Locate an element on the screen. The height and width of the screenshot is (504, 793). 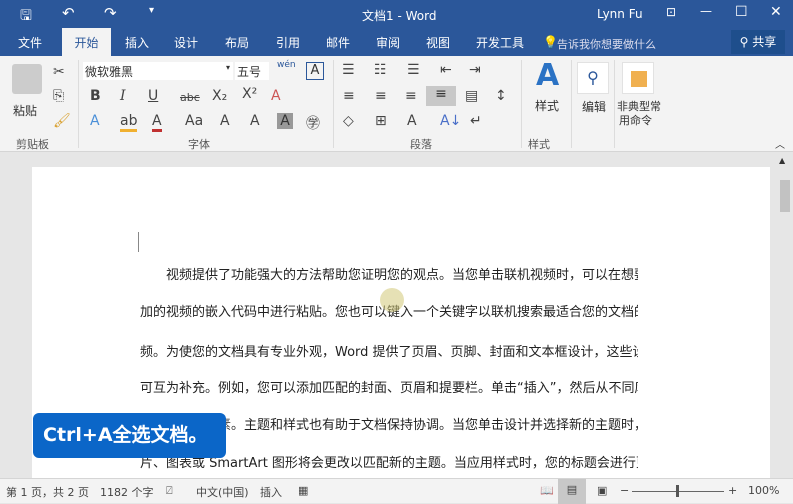
show-marks-icon: ↵ is located at coordinates (476, 121).